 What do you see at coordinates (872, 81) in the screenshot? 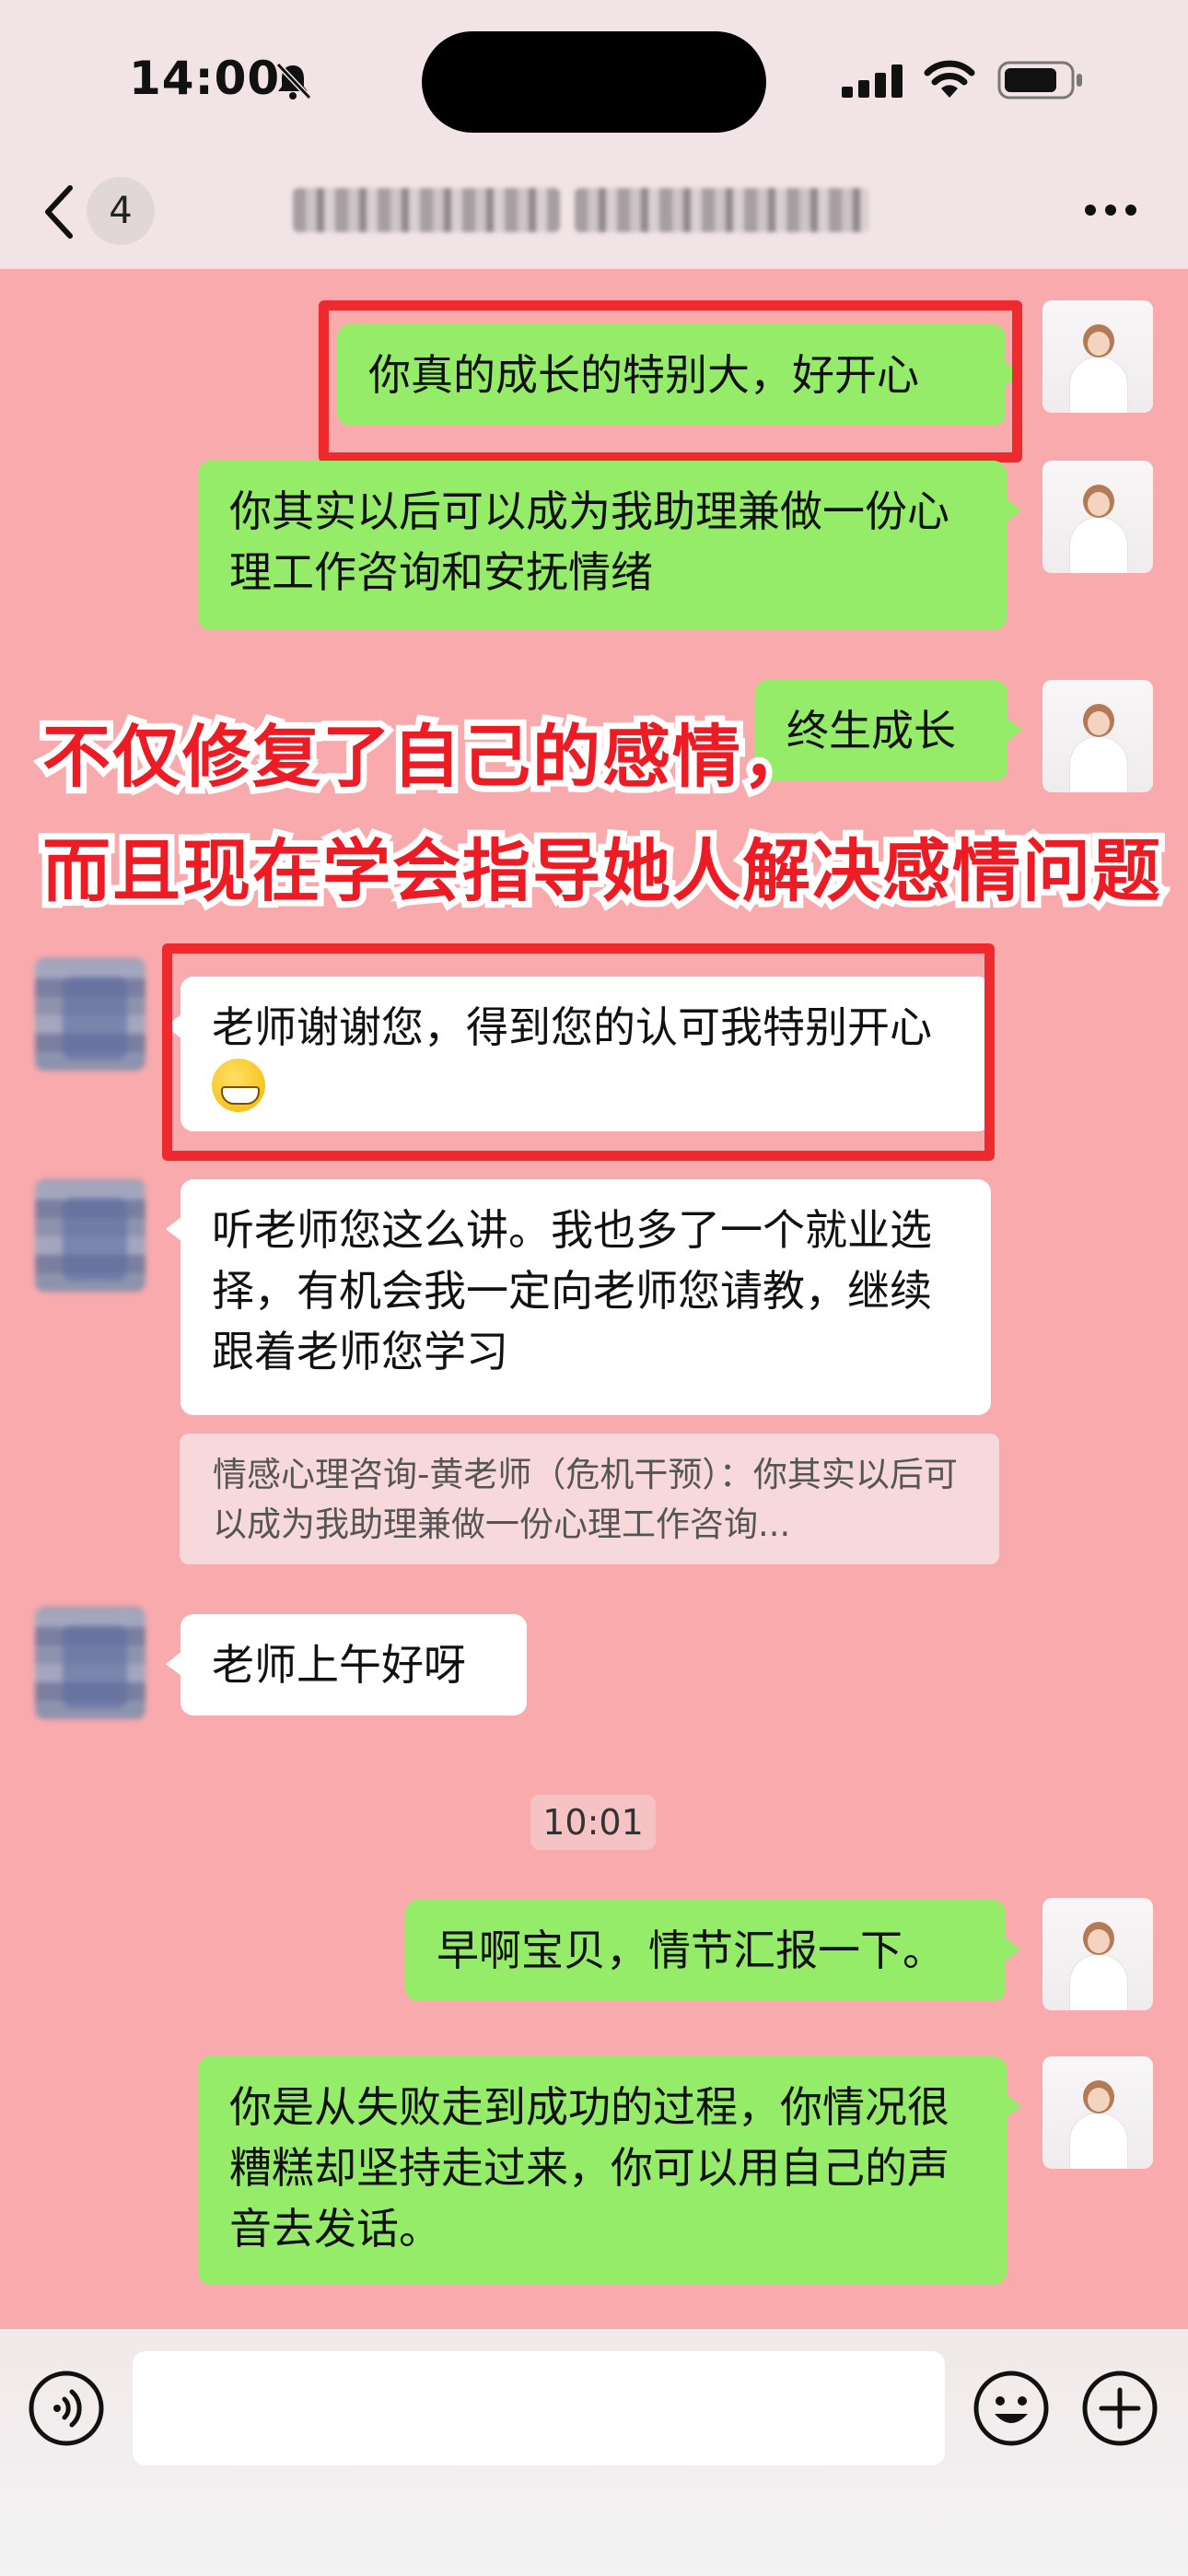
I see `signal-icon` at bounding box center [872, 81].